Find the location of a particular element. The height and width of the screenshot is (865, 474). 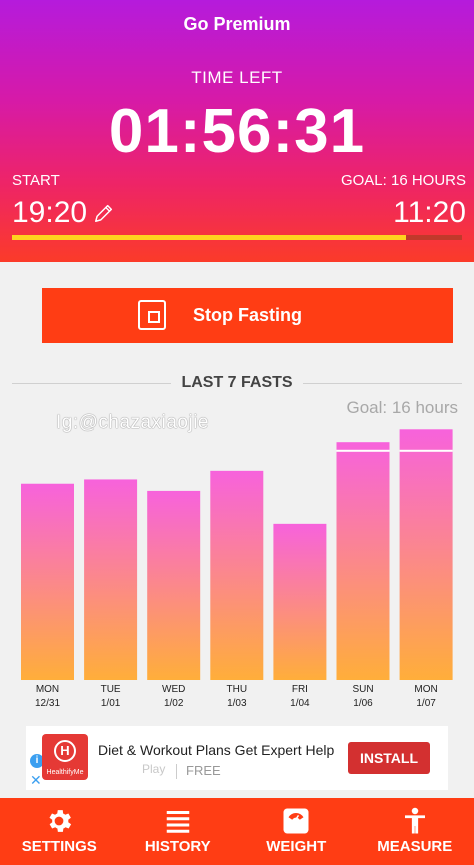

start-time-value: 19:20 is located at coordinates (50, 212).